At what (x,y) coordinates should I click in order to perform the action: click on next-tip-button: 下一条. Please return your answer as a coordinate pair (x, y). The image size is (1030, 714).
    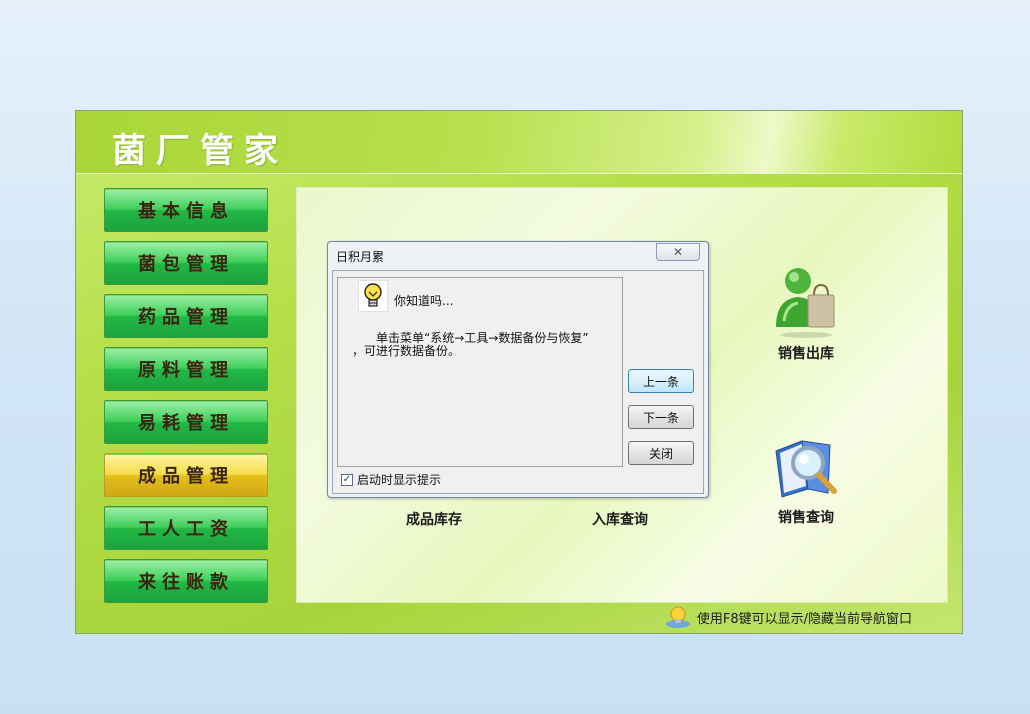
    Looking at the image, I should click on (661, 417).